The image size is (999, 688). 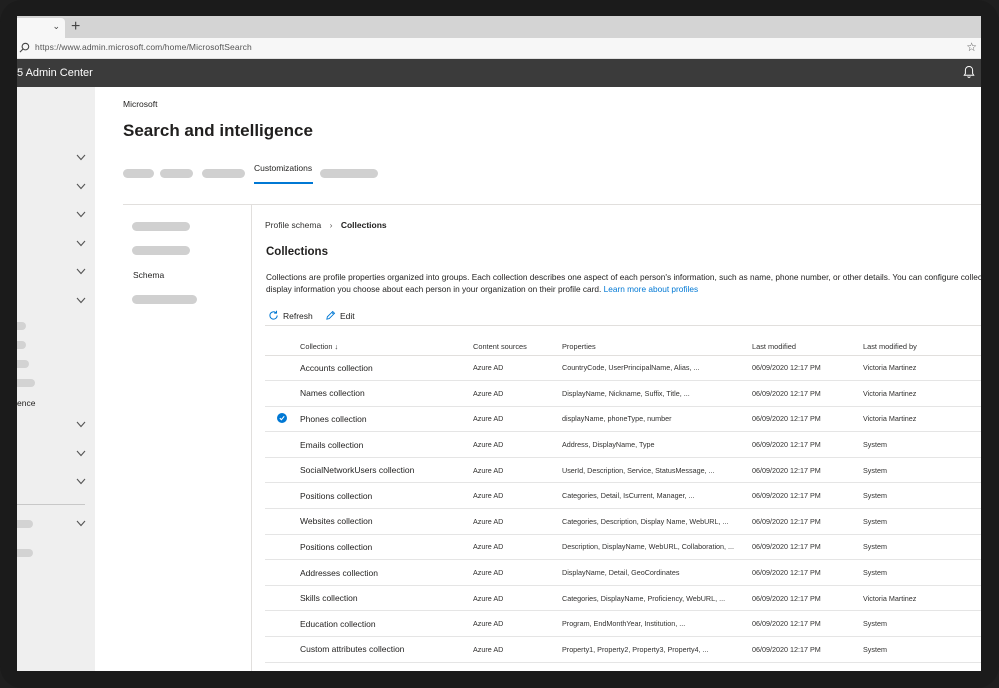 What do you see at coordinates (651, 289) in the screenshot?
I see `learn-more-link: Learn more about profiles` at bounding box center [651, 289].